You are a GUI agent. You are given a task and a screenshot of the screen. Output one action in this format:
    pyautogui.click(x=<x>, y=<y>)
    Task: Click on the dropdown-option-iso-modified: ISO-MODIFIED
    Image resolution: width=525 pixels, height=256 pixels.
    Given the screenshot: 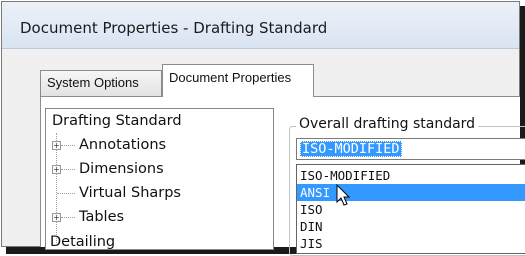 What is the action you would take?
    pyautogui.click(x=411, y=175)
    